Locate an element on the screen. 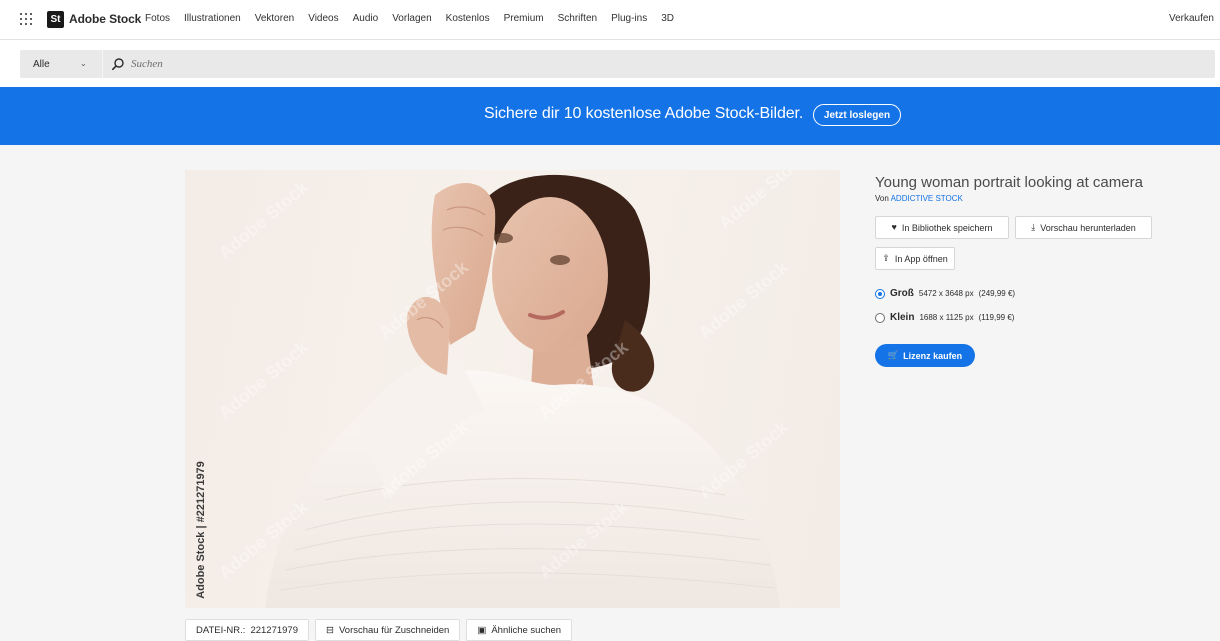  nav-item-videos: Videos is located at coordinates (323, 18).